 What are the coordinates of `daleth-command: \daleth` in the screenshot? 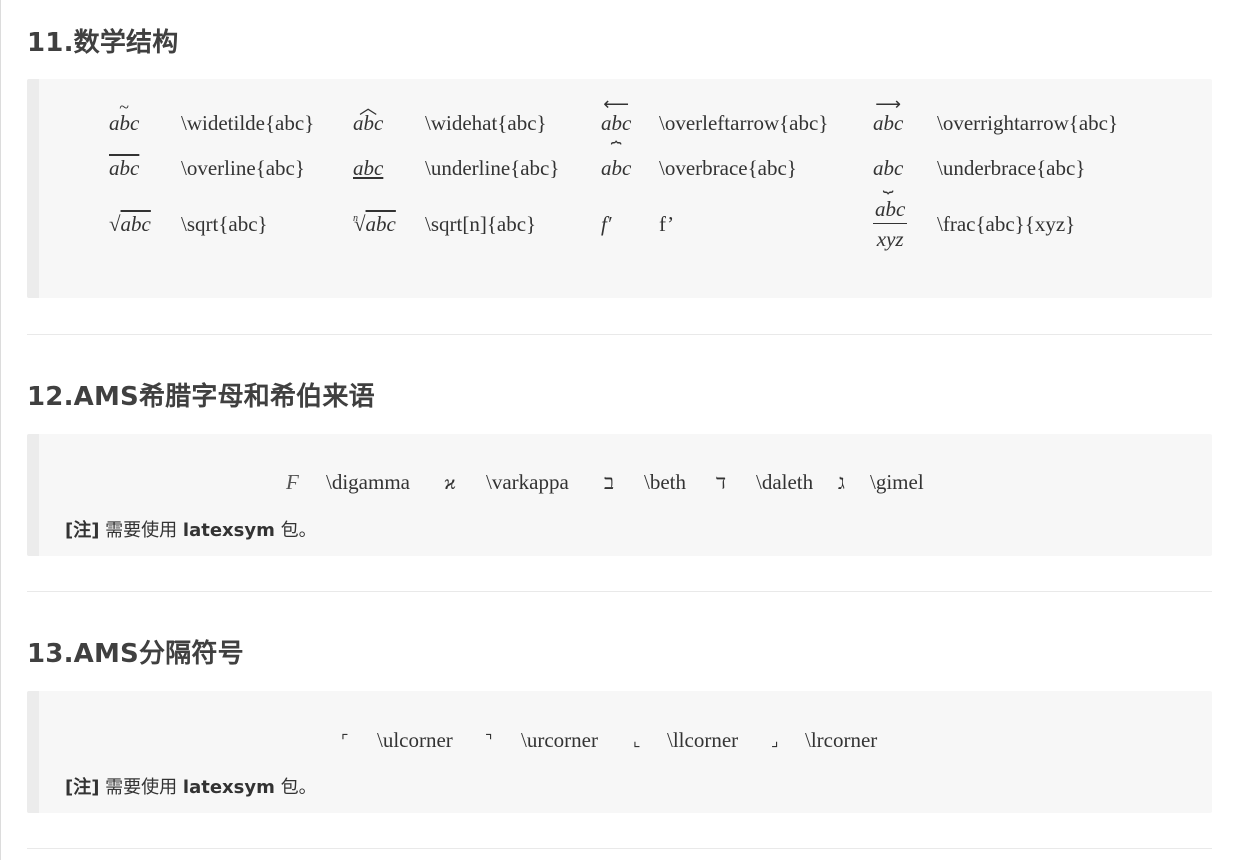 It's located at (785, 482).